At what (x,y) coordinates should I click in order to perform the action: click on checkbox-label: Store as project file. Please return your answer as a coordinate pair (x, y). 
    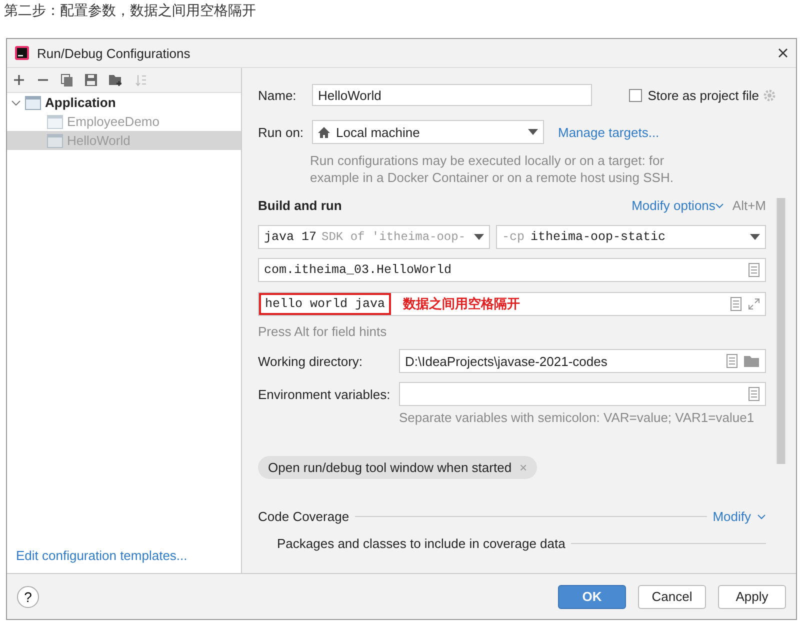
    Looking at the image, I should click on (703, 95).